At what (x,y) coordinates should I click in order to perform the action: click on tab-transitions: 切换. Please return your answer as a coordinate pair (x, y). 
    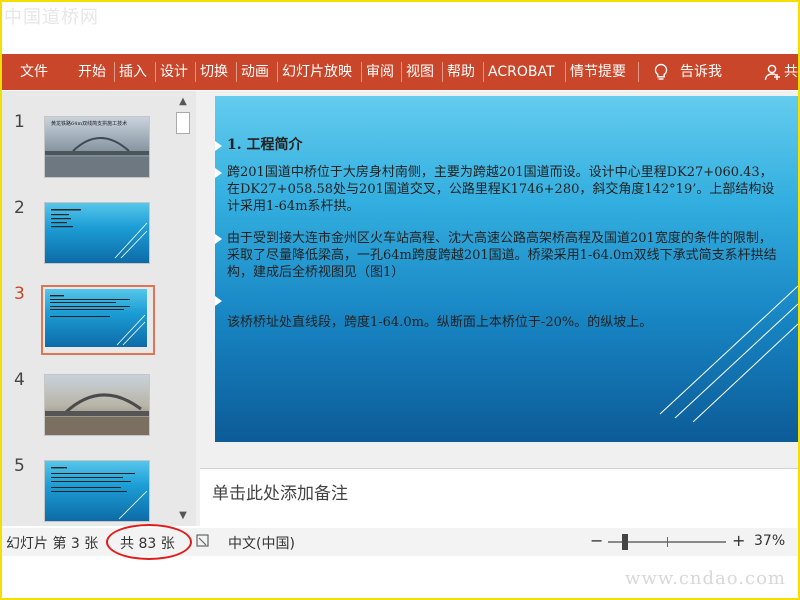
    Looking at the image, I should click on (214, 72).